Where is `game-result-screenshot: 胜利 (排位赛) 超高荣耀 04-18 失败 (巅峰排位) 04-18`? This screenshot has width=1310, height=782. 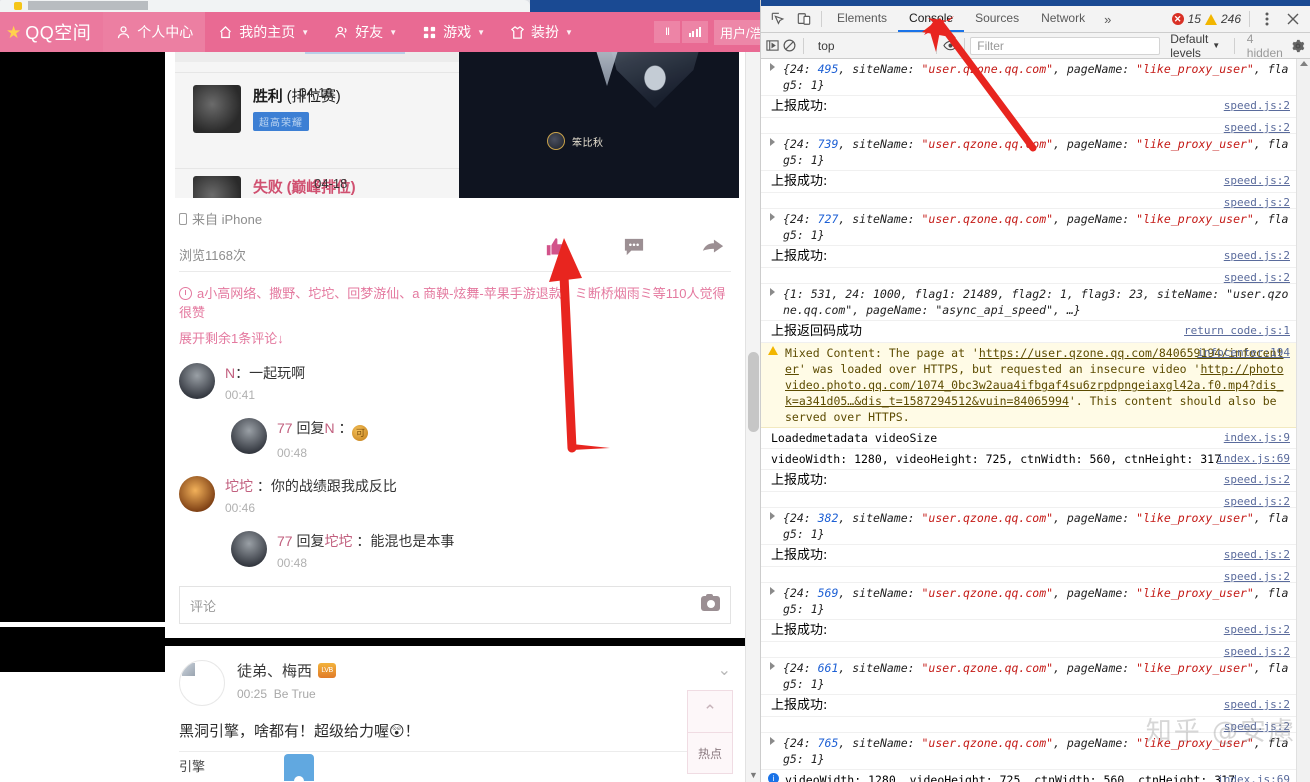 game-result-screenshot: 胜利 (排位赛) 超高荣耀 04-18 失败 (巅峰排位) 04-18 is located at coordinates (317, 125).